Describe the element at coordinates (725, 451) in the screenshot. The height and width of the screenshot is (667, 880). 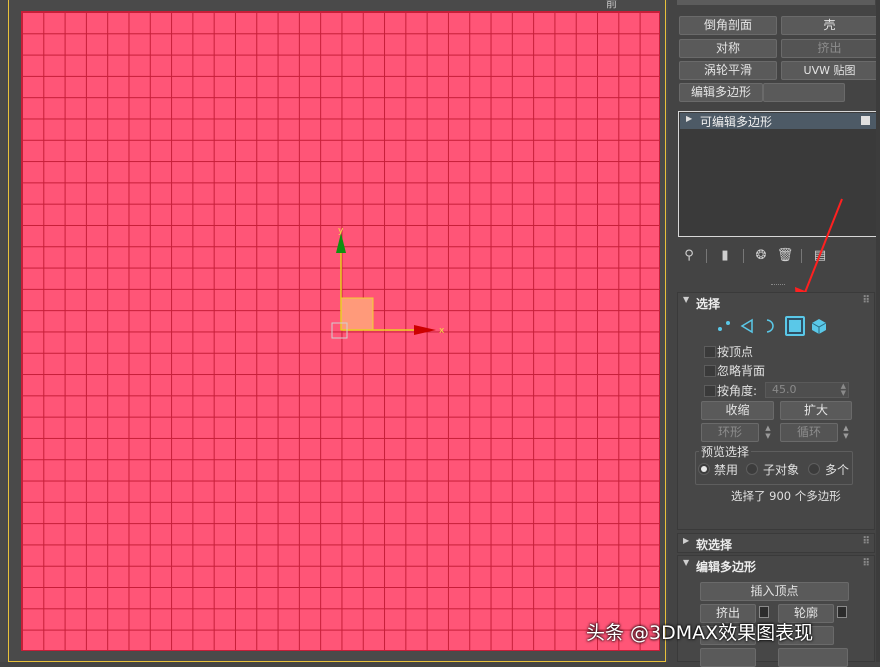
I see `preview-selection-title: 预览选择` at that location.